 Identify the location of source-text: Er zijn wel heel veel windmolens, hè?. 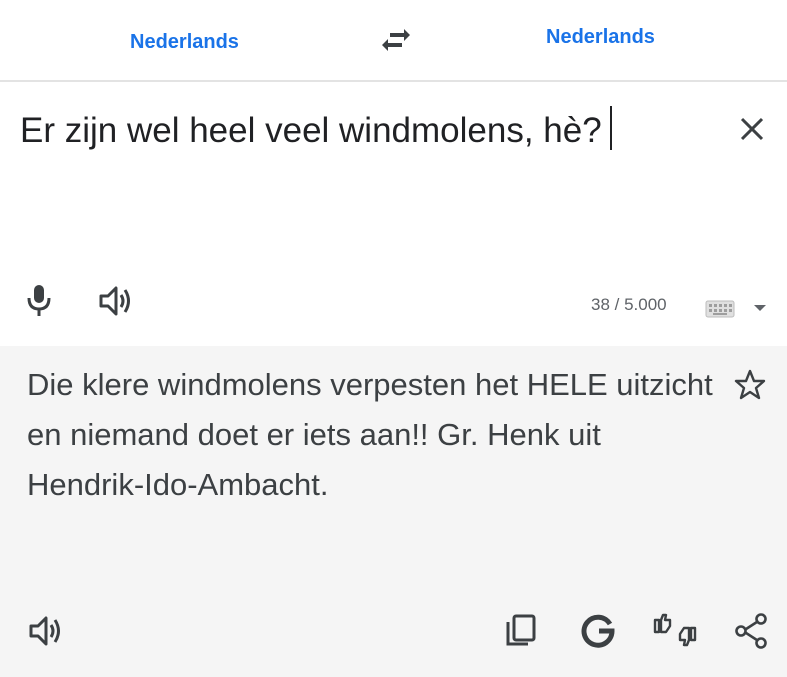
(311, 130).